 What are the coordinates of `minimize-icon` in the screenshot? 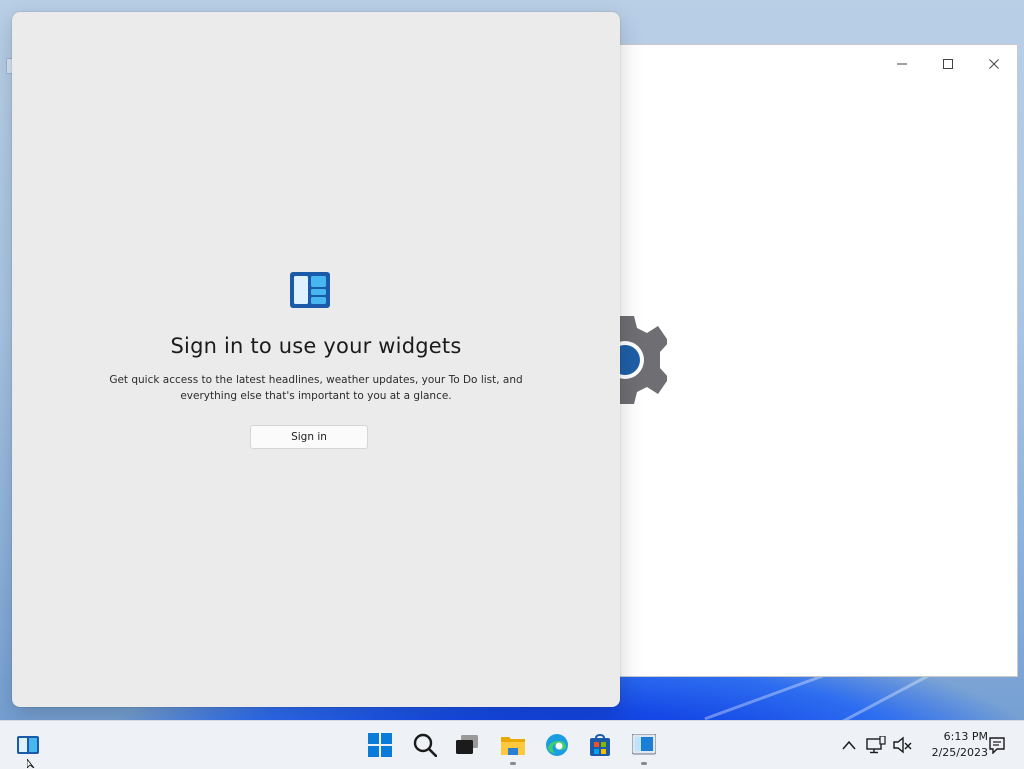 It's located at (902, 64).